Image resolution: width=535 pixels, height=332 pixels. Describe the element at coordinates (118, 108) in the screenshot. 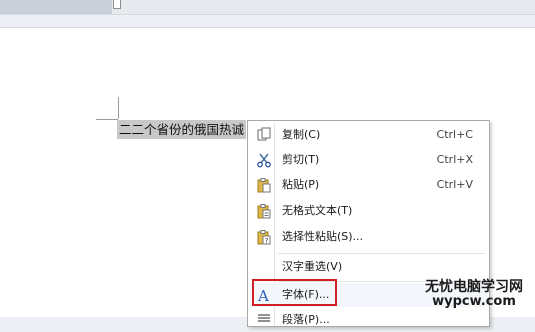

I see `margin-corner-vertical` at that location.